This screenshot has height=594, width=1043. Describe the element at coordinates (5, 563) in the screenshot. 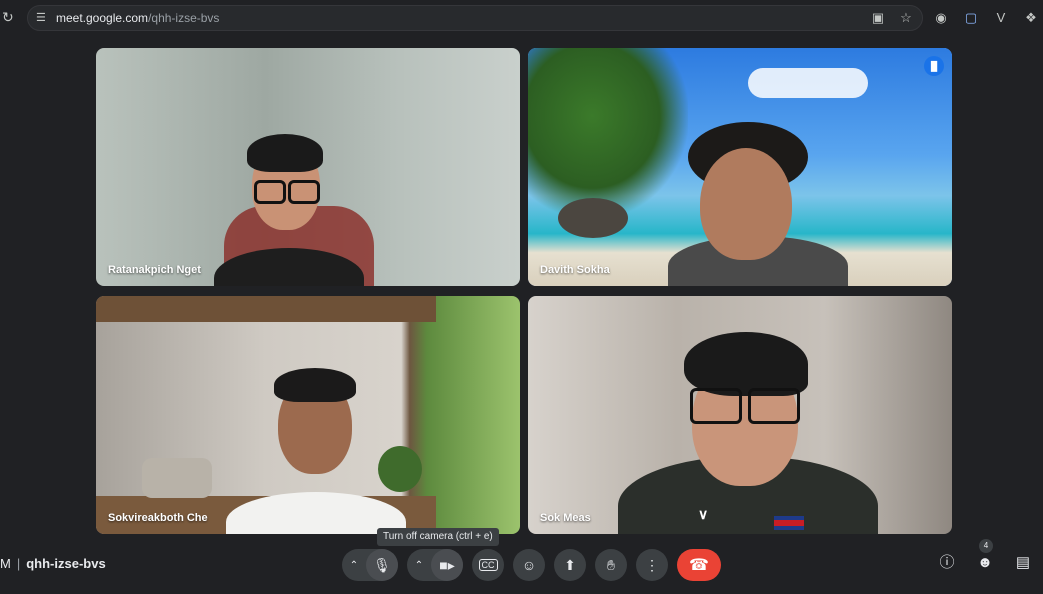

I see `meeting-time: M` at that location.